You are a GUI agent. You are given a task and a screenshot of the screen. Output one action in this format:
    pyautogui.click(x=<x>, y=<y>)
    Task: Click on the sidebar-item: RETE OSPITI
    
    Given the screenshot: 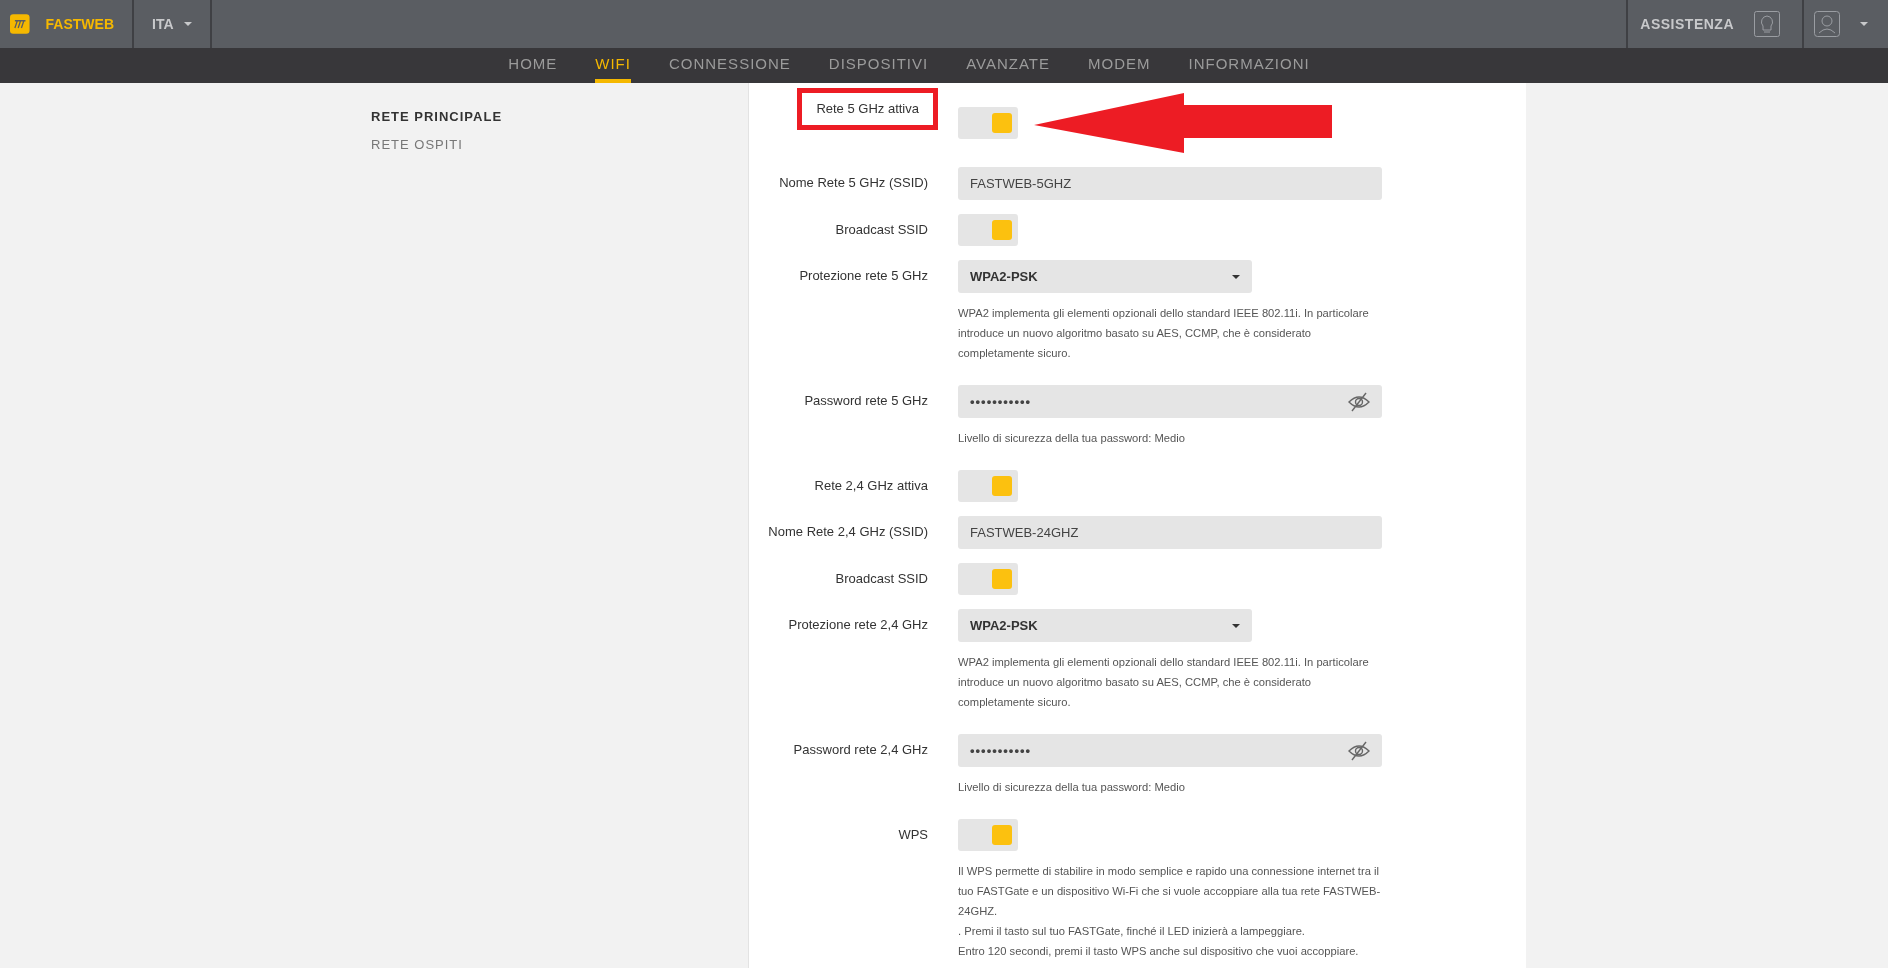 What is the action you would take?
    pyautogui.click(x=559, y=144)
    